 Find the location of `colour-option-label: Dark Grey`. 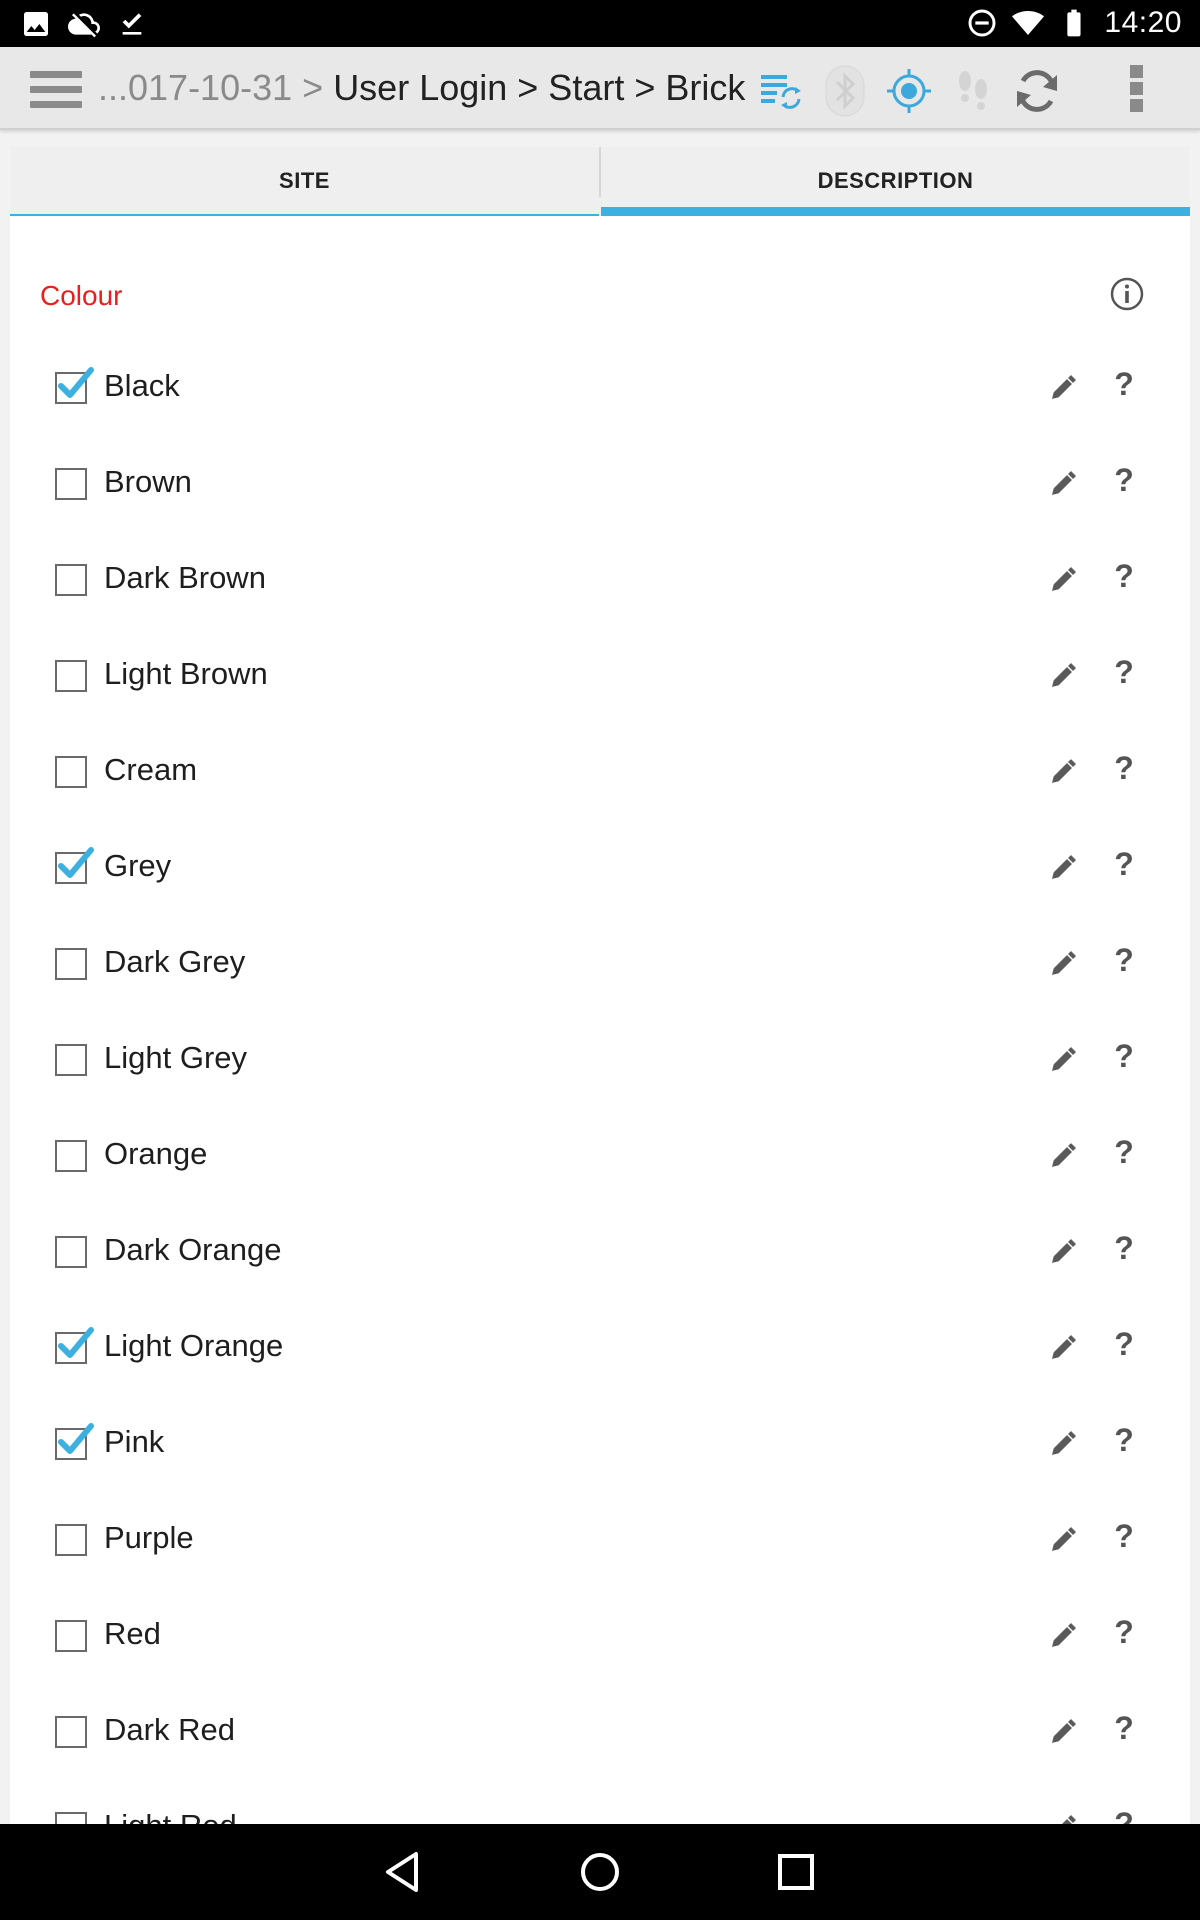

colour-option-label: Dark Grey is located at coordinates (175, 961).